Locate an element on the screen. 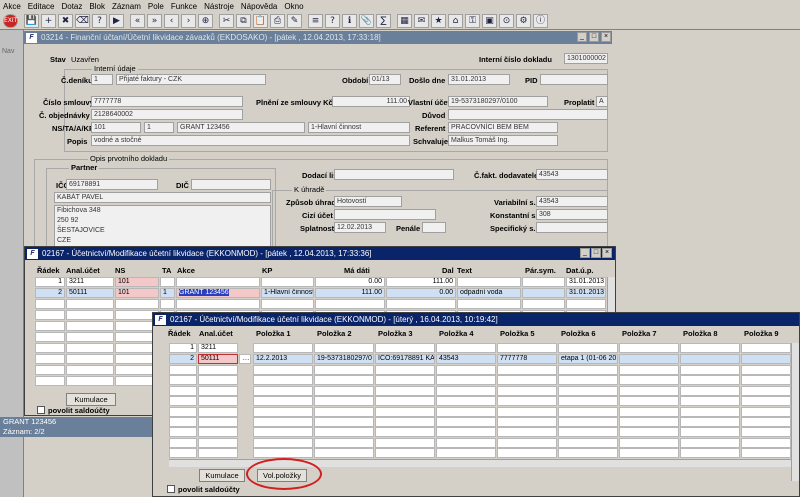  row2-akce: GRANT 123456 is located at coordinates (218, 293).